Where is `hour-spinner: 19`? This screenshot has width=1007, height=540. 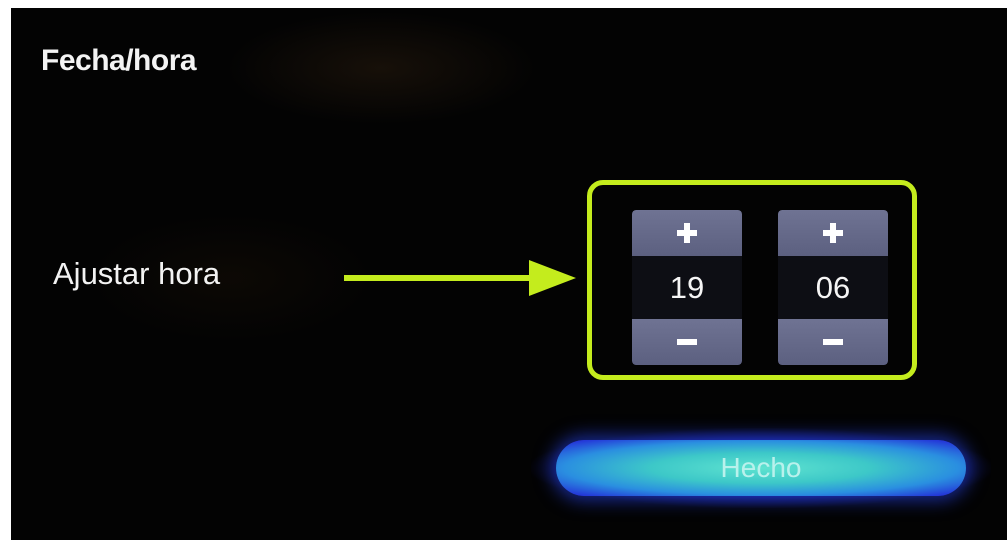 hour-spinner: 19 is located at coordinates (687, 287).